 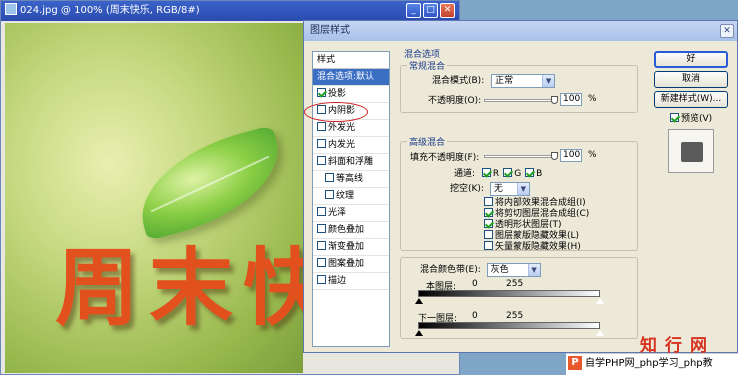 What do you see at coordinates (419, 333) in the screenshot?
I see `underlying-layer-black-slider` at bounding box center [419, 333].